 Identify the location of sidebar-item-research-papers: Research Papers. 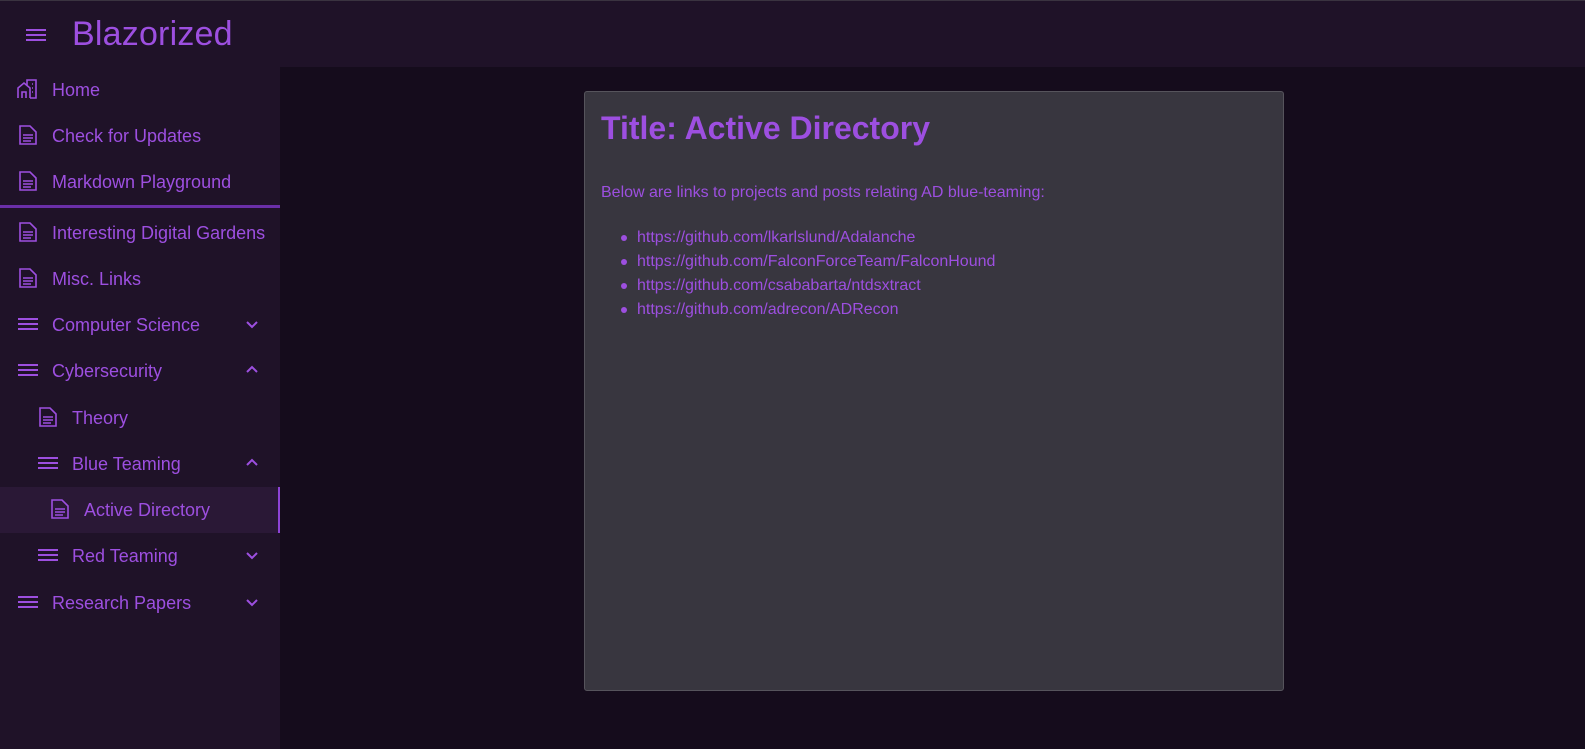
(140, 603).